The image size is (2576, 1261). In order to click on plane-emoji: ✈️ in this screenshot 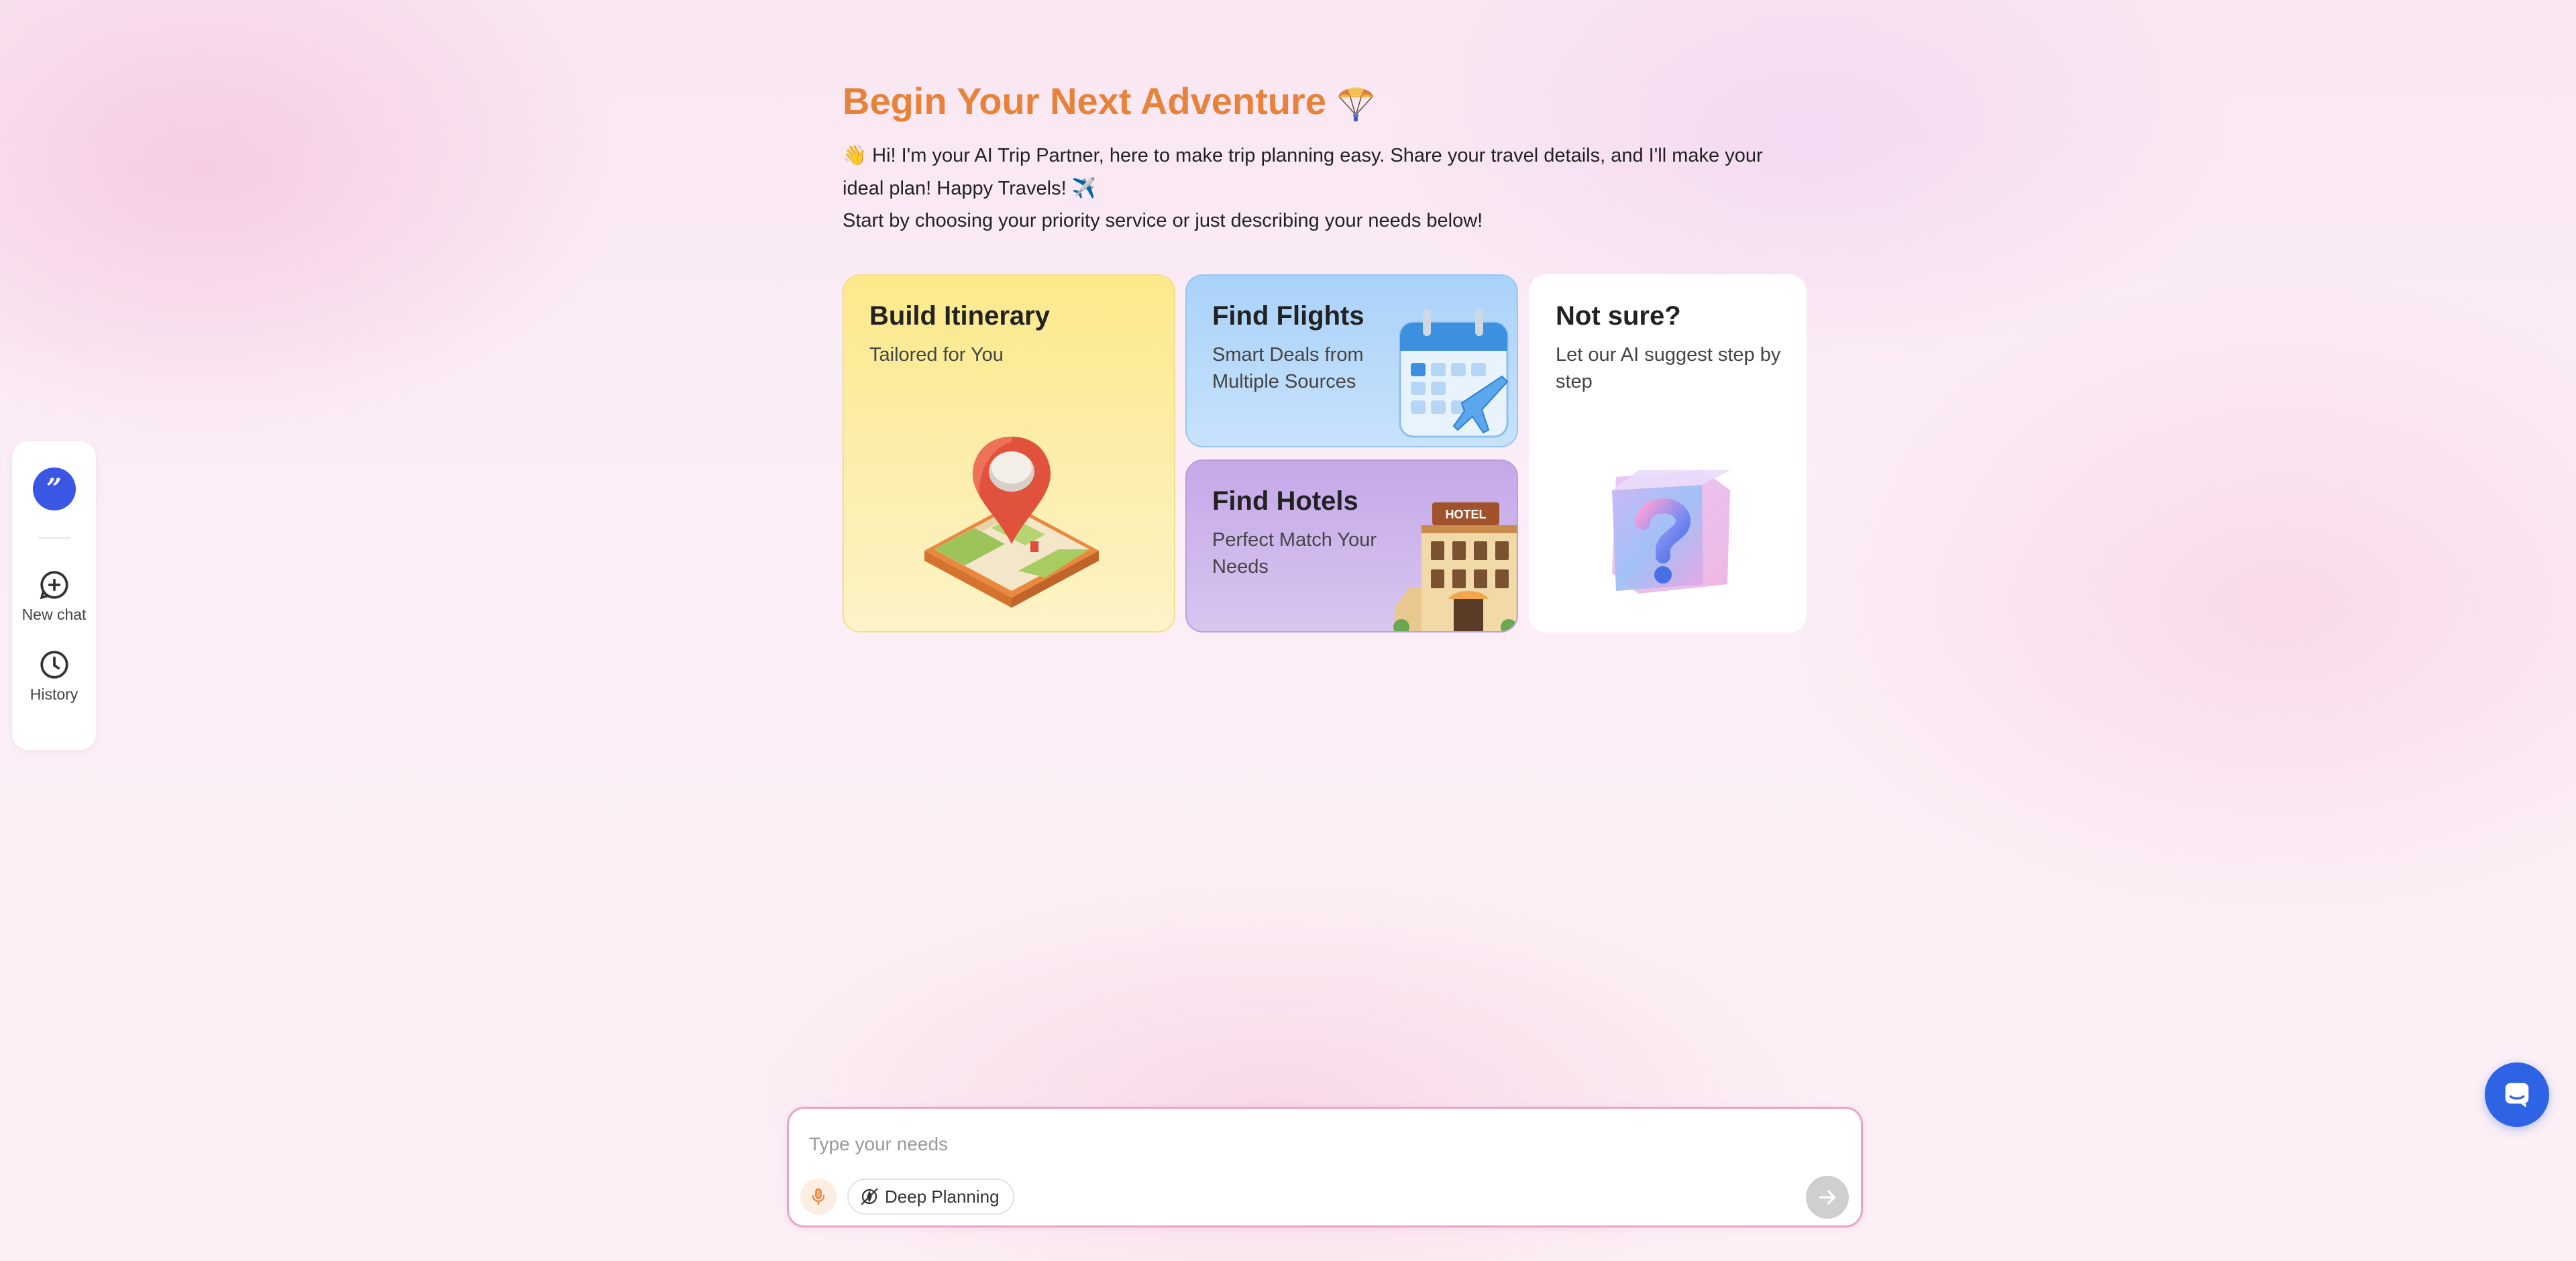, I will do `click(1083, 187)`.